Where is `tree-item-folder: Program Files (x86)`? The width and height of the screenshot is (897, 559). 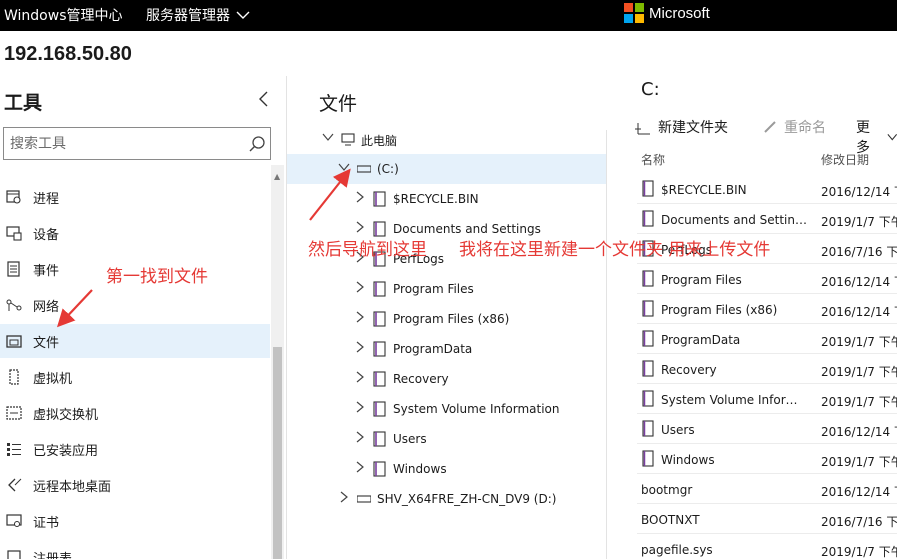
tree-item-folder: Program Files (x86) is located at coordinates (446, 319).